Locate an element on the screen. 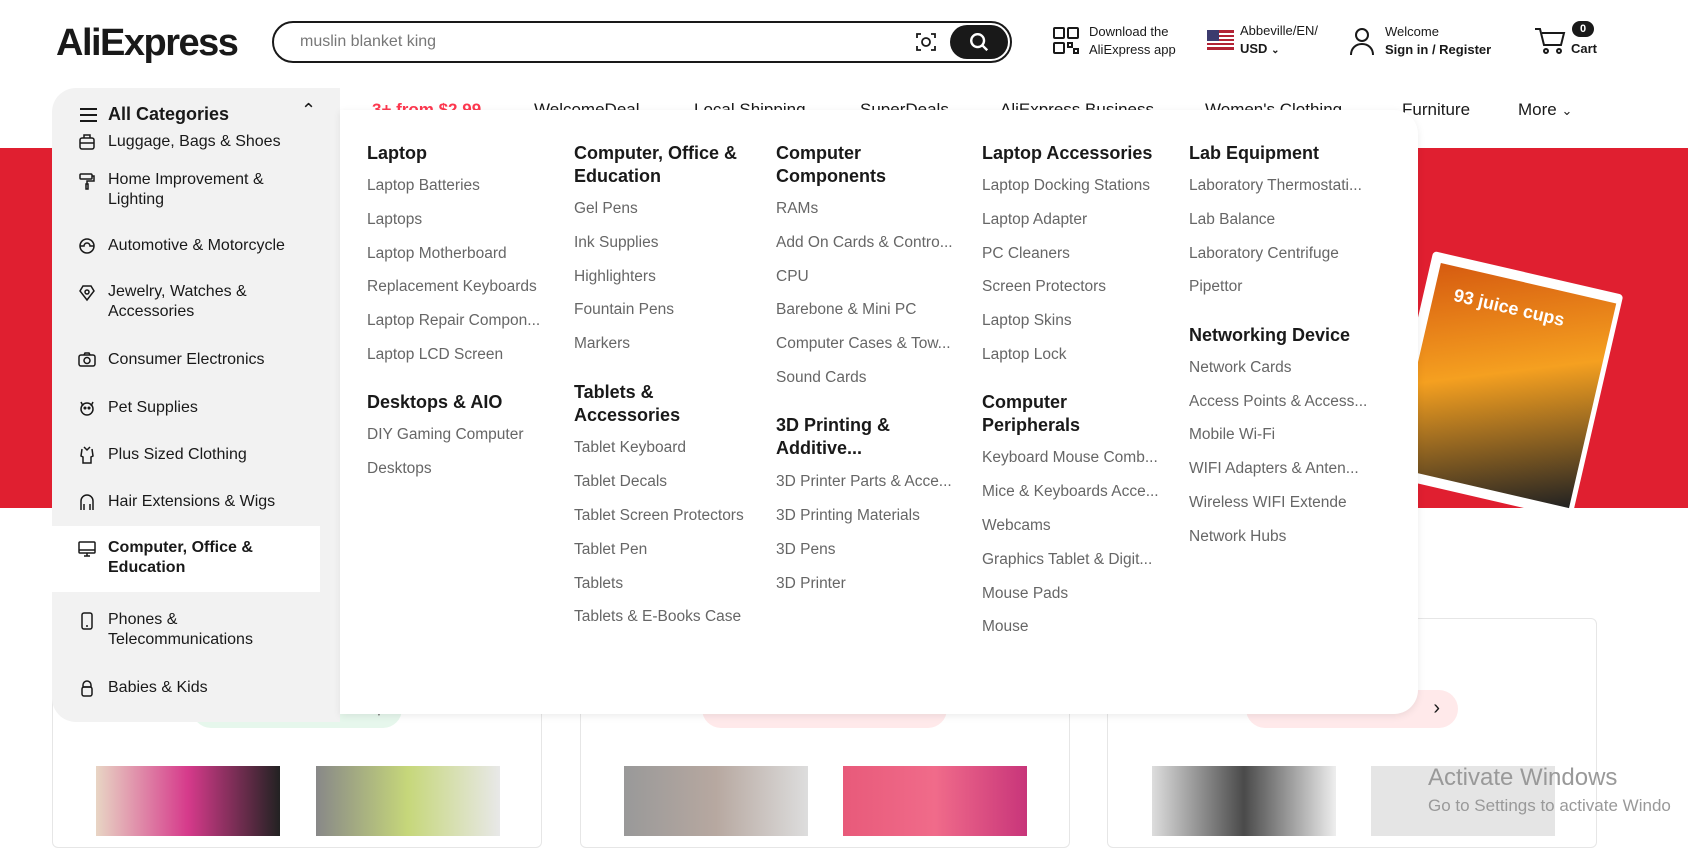 This screenshot has width=1688, height=848. group-title-tablets: Tablets & Accessories is located at coordinates (627, 404).